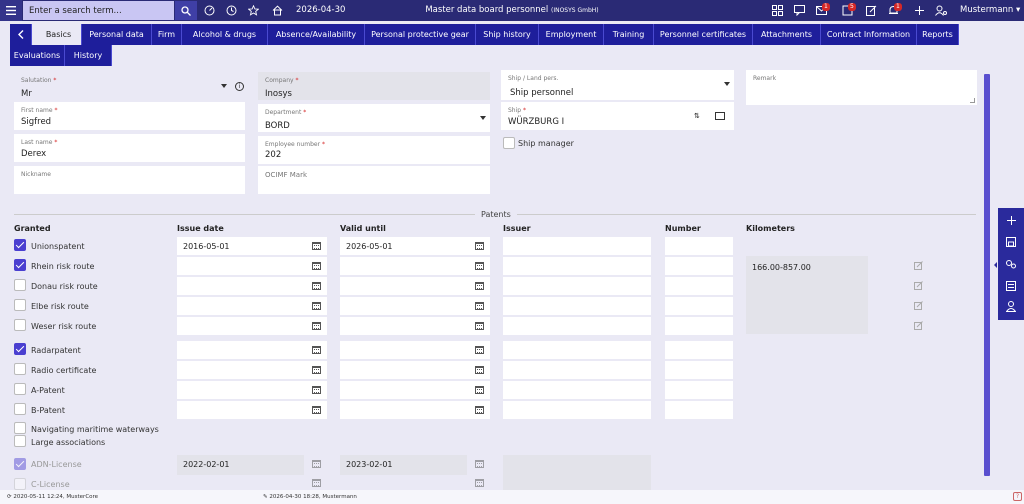 The height and width of the screenshot is (504, 1024). I want to click on window-icon, so click(720, 116).